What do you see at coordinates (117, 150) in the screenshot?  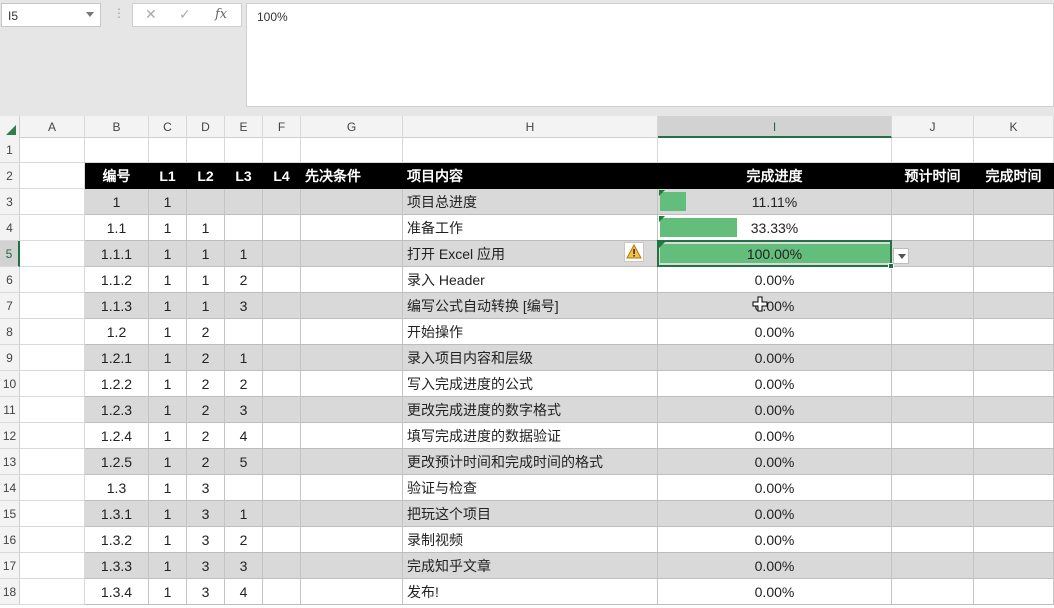 I see `cell-b1` at bounding box center [117, 150].